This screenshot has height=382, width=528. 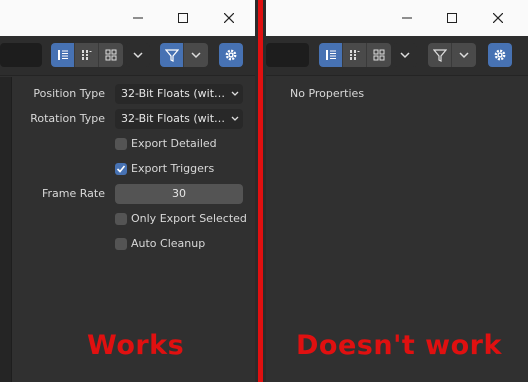 What do you see at coordinates (67, 118) in the screenshot?
I see `rotation-type-label: Rotation Type` at bounding box center [67, 118].